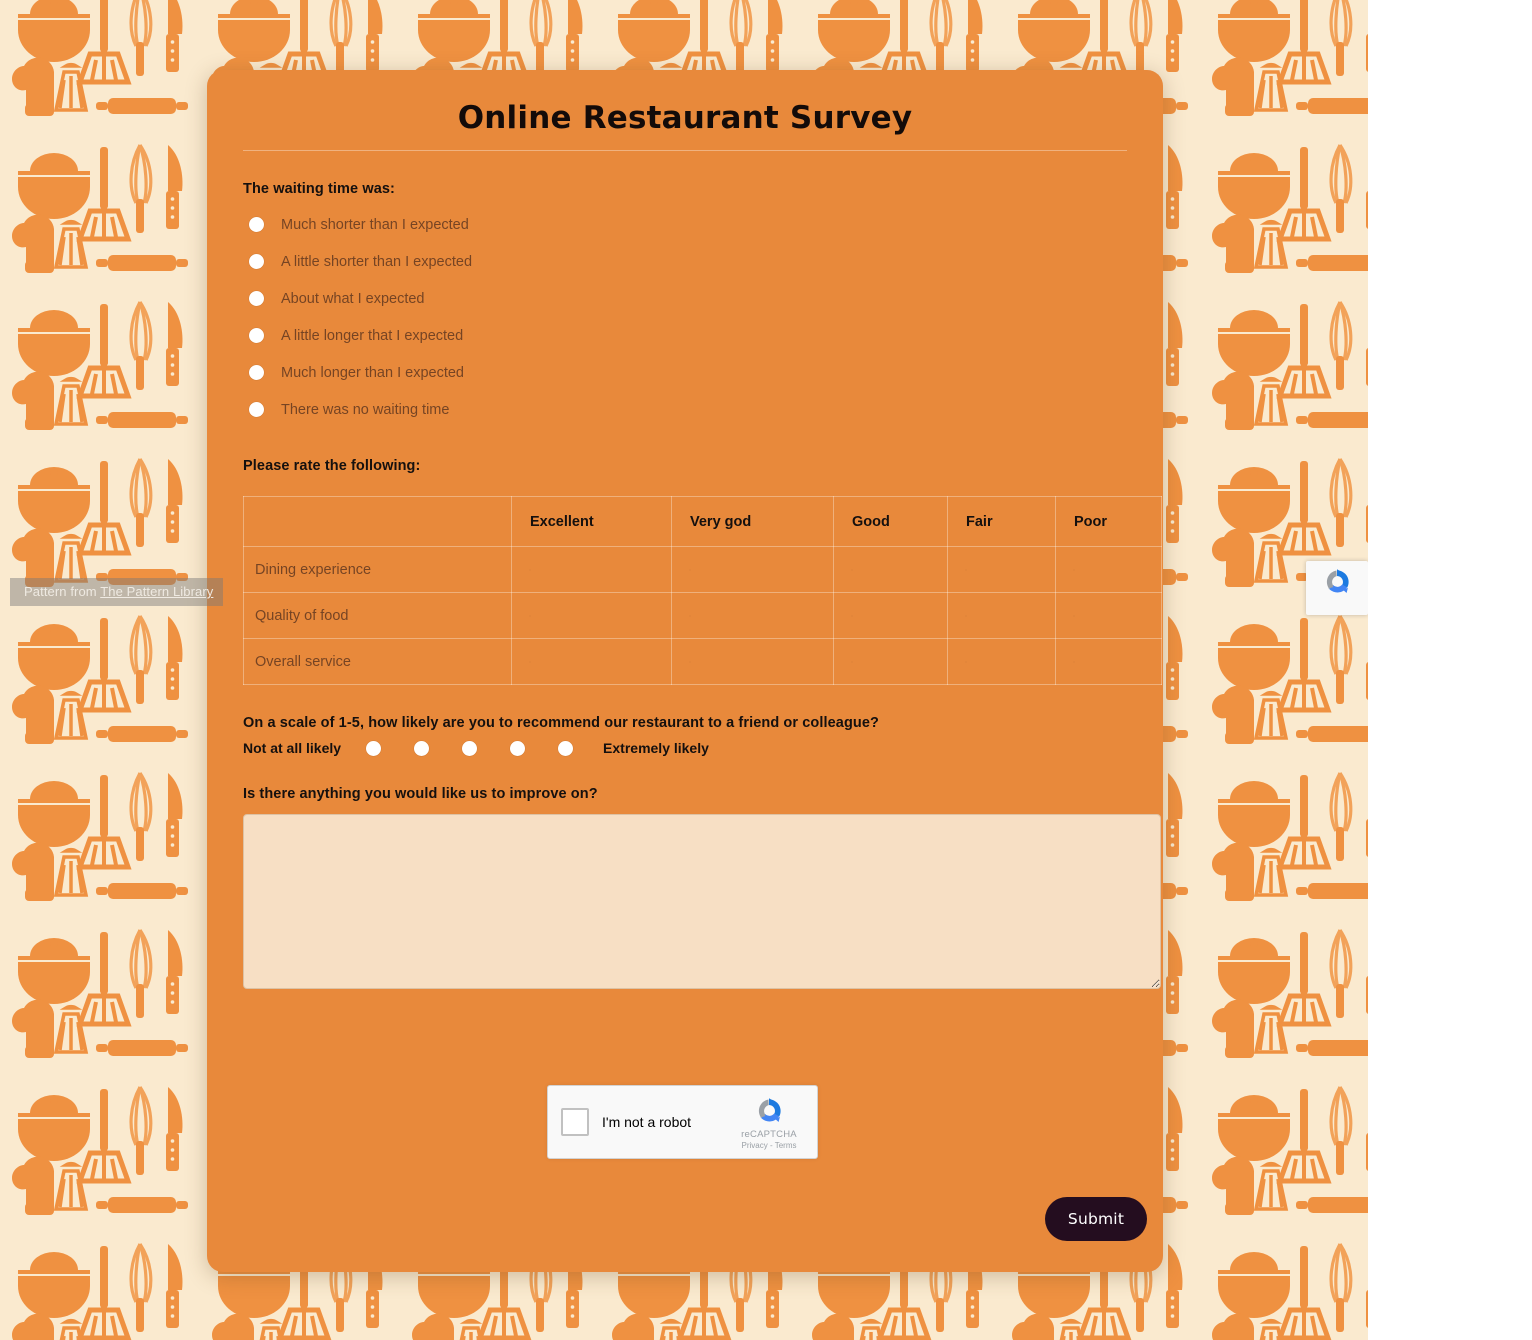  I want to click on recaptcha-checkbox, so click(575, 1122).